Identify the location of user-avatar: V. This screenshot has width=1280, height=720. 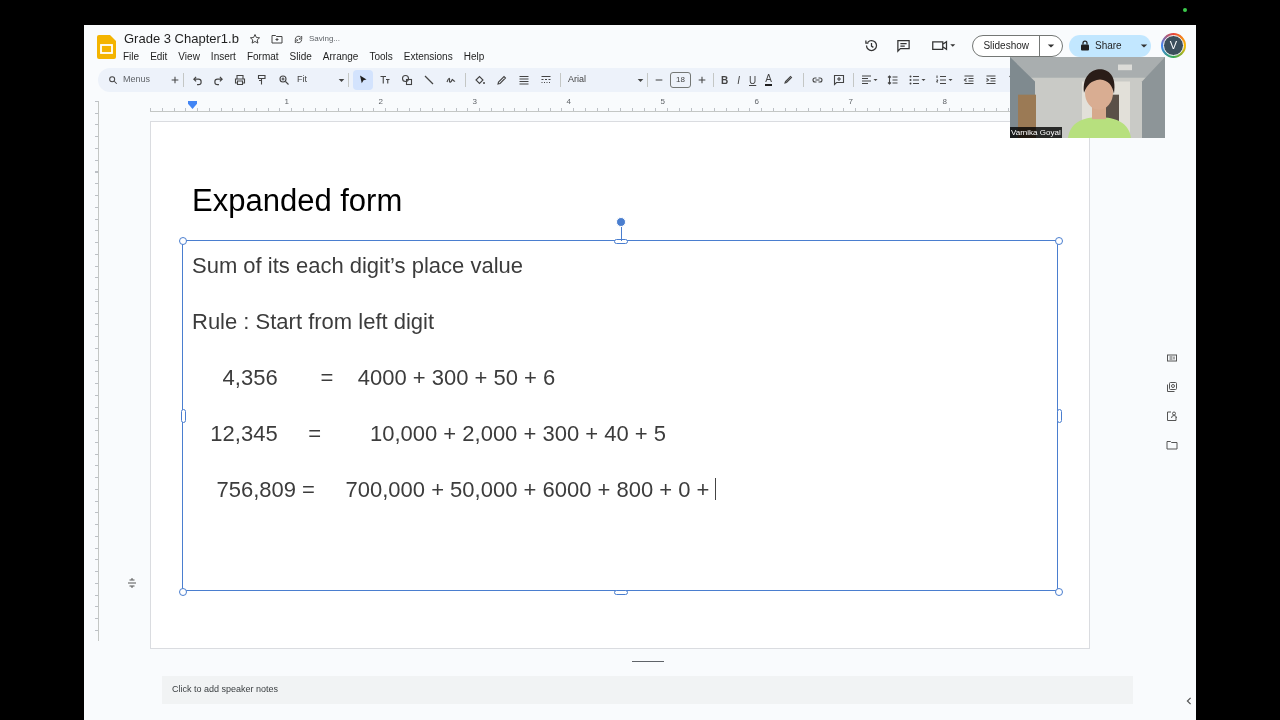
(1173, 45).